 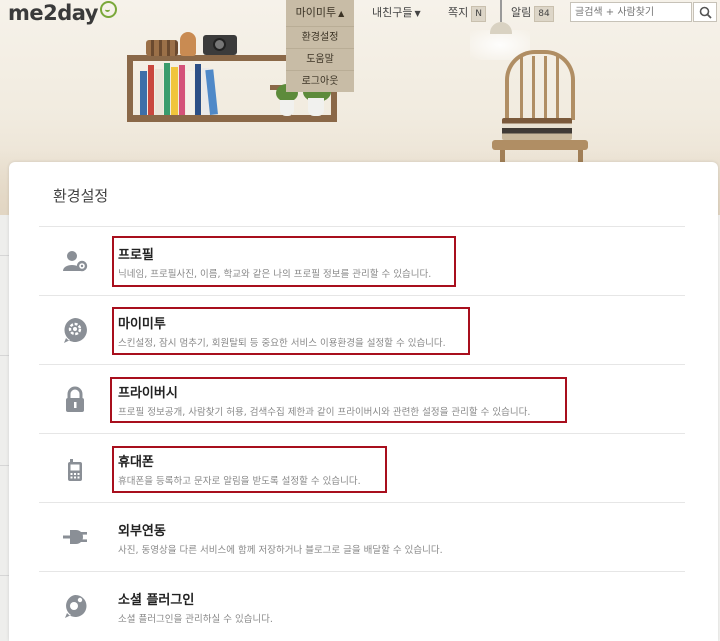 What do you see at coordinates (338, 400) in the screenshot?
I see `highlight-box-privacy` at bounding box center [338, 400].